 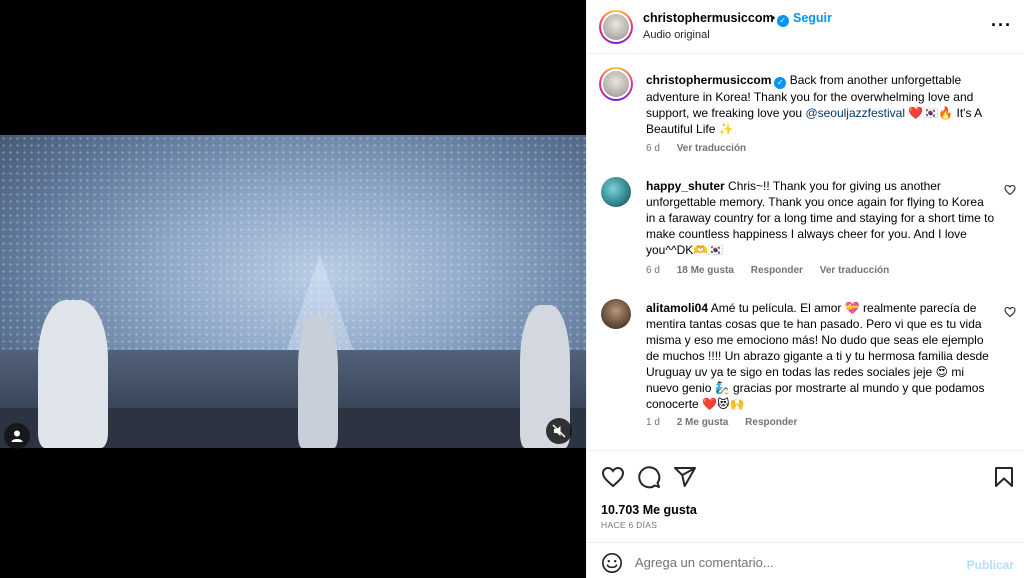 What do you see at coordinates (795, 562) in the screenshot?
I see `comment-input` at bounding box center [795, 562].